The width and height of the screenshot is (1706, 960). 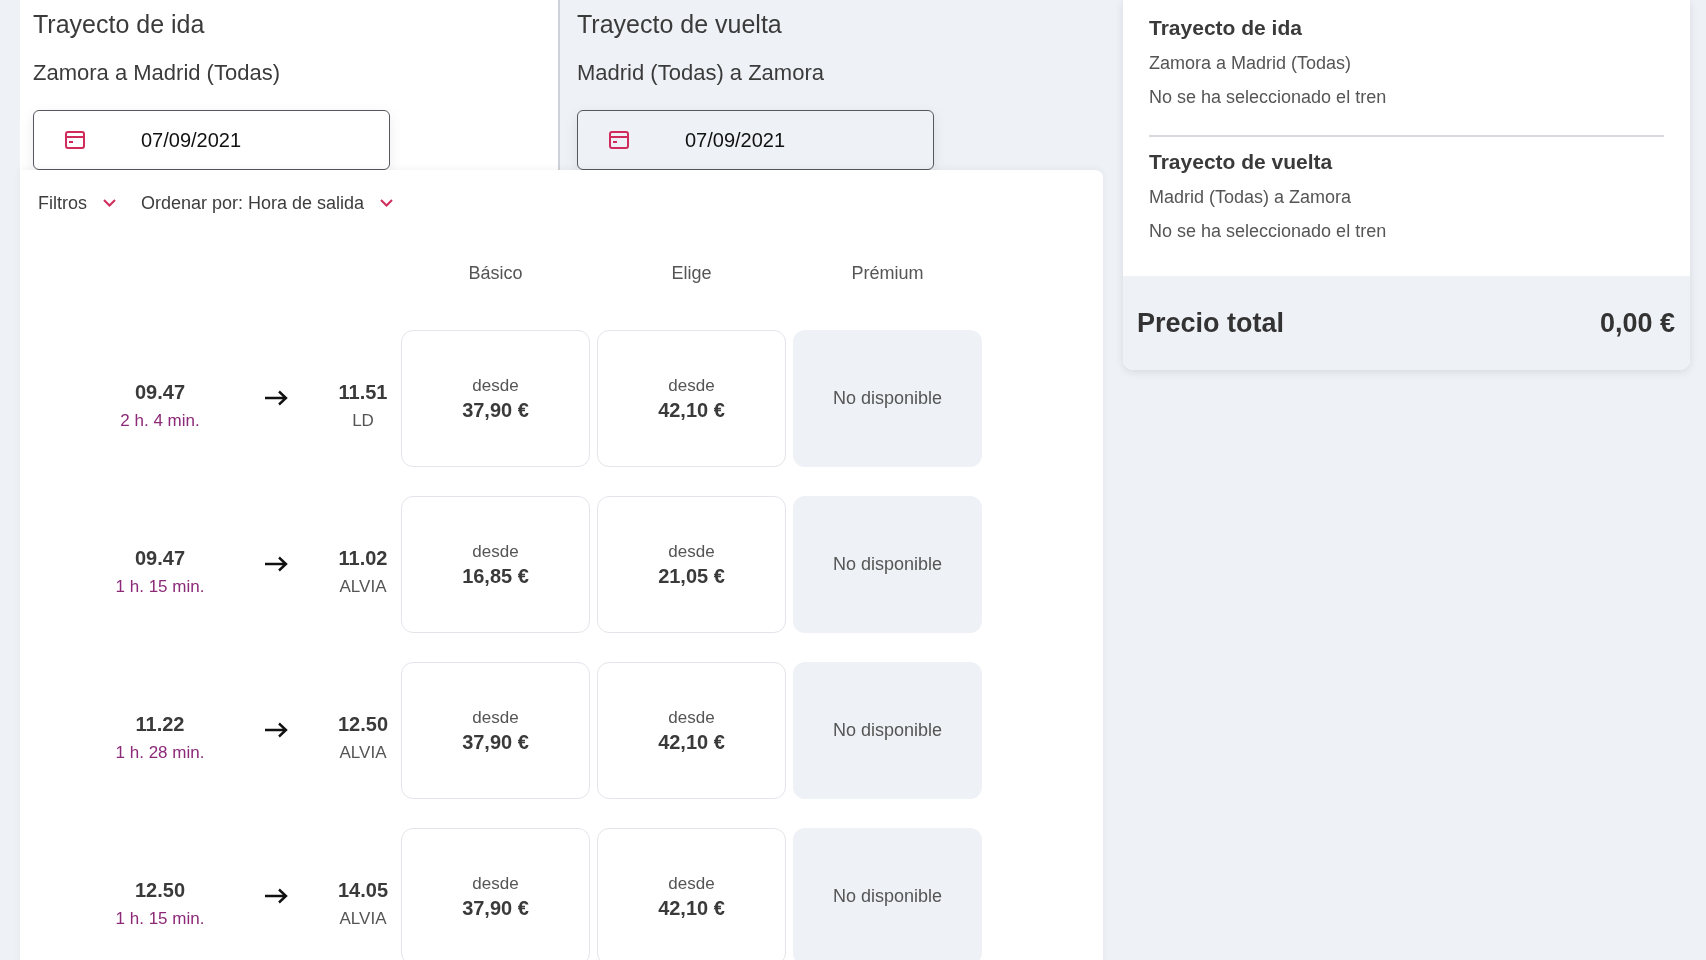 I want to click on arrival-time: 12.50, so click(x=363, y=724).